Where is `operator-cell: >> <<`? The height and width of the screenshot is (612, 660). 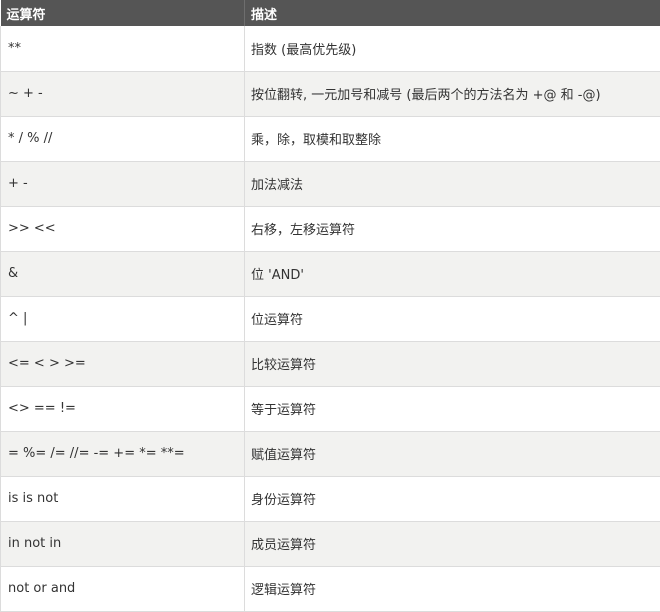 operator-cell: >> << is located at coordinates (123, 228).